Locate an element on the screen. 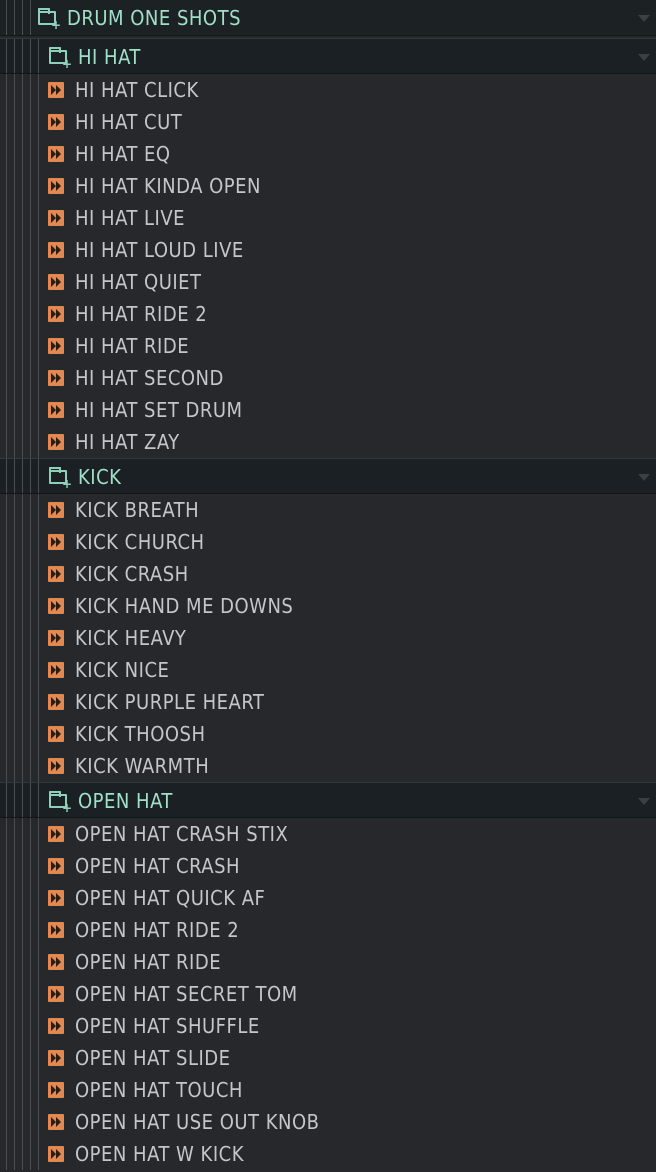  folder-row-kick: KICK is located at coordinates (328, 476).